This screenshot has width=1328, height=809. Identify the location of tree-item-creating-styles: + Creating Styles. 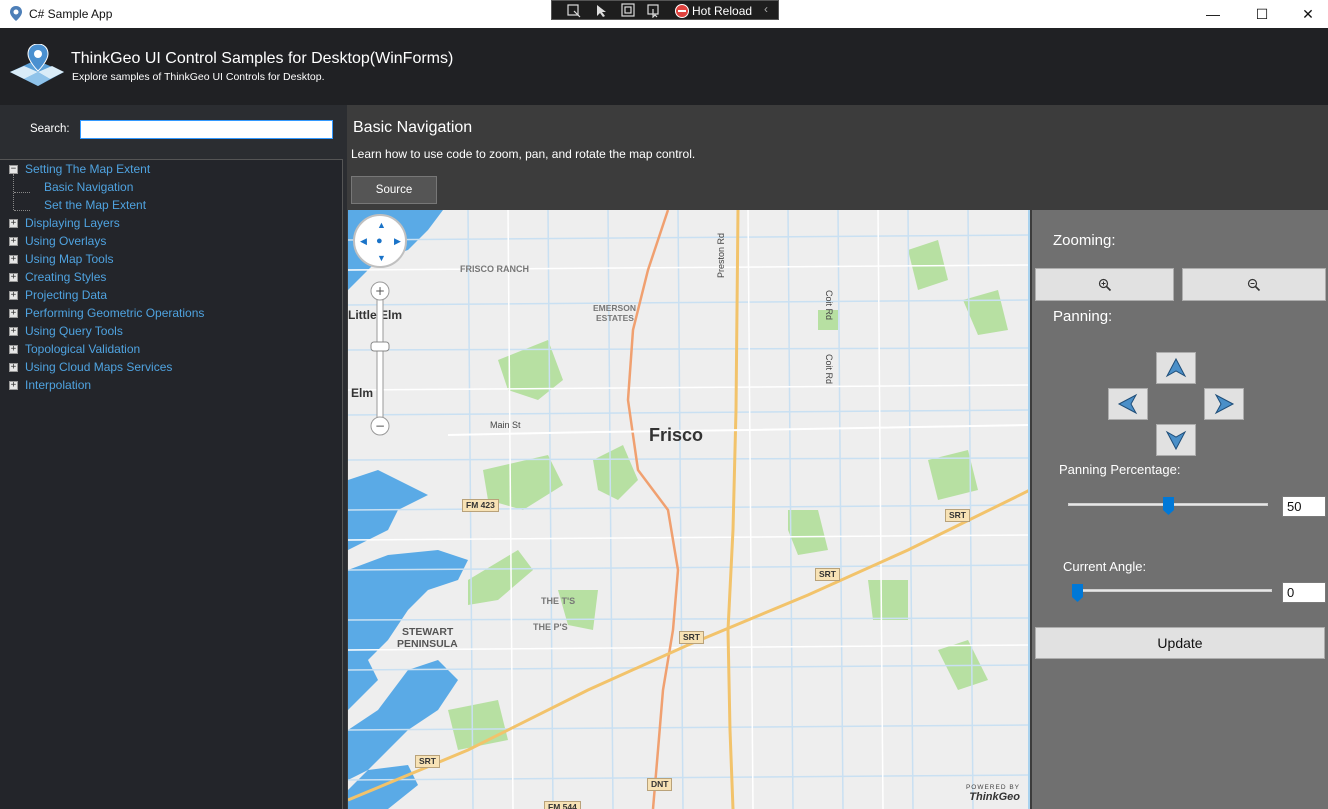
(170, 277).